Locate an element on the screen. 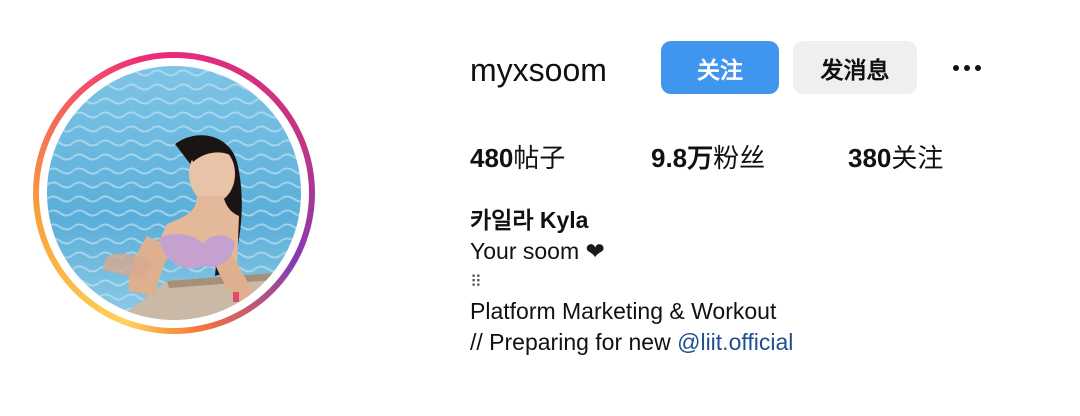 The image size is (1080, 416). followers-count: 9.8万 is located at coordinates (682, 158).